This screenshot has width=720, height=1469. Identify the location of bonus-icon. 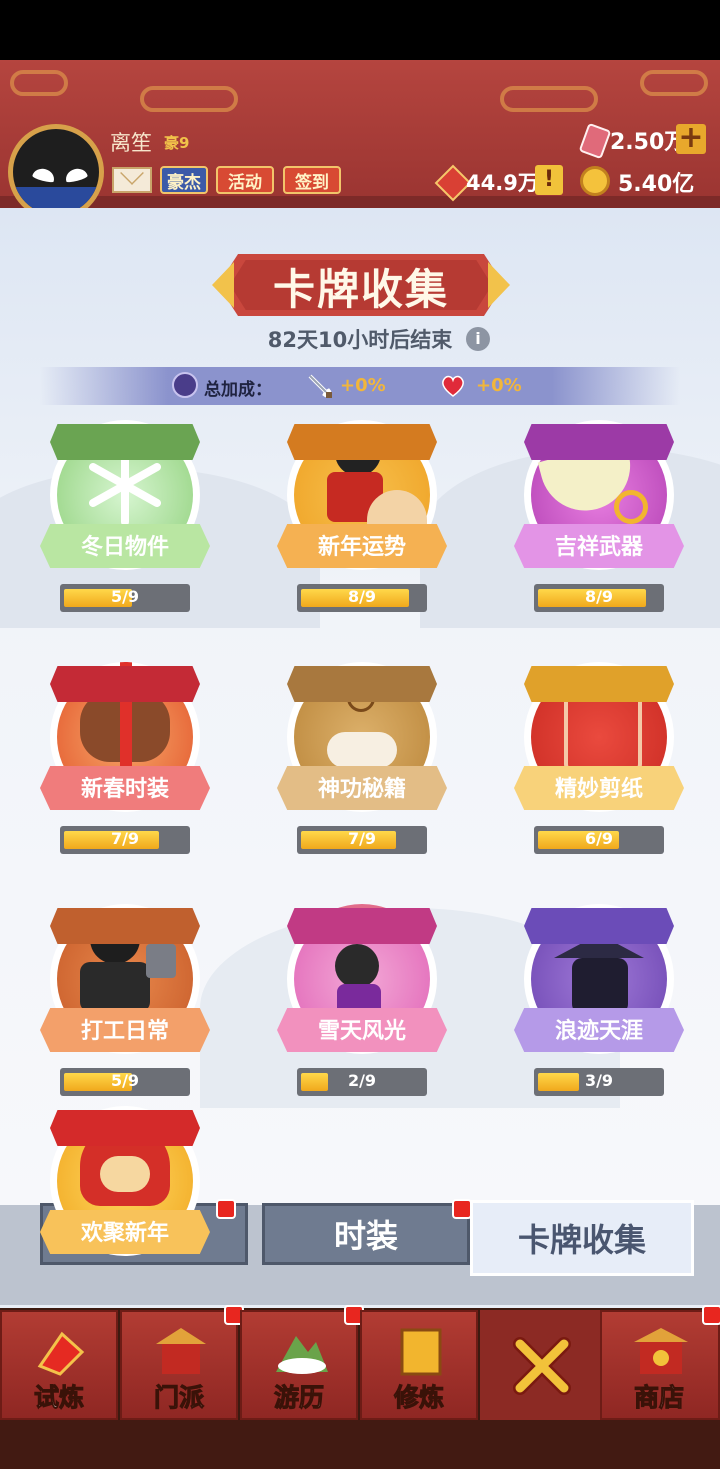
(185, 385).